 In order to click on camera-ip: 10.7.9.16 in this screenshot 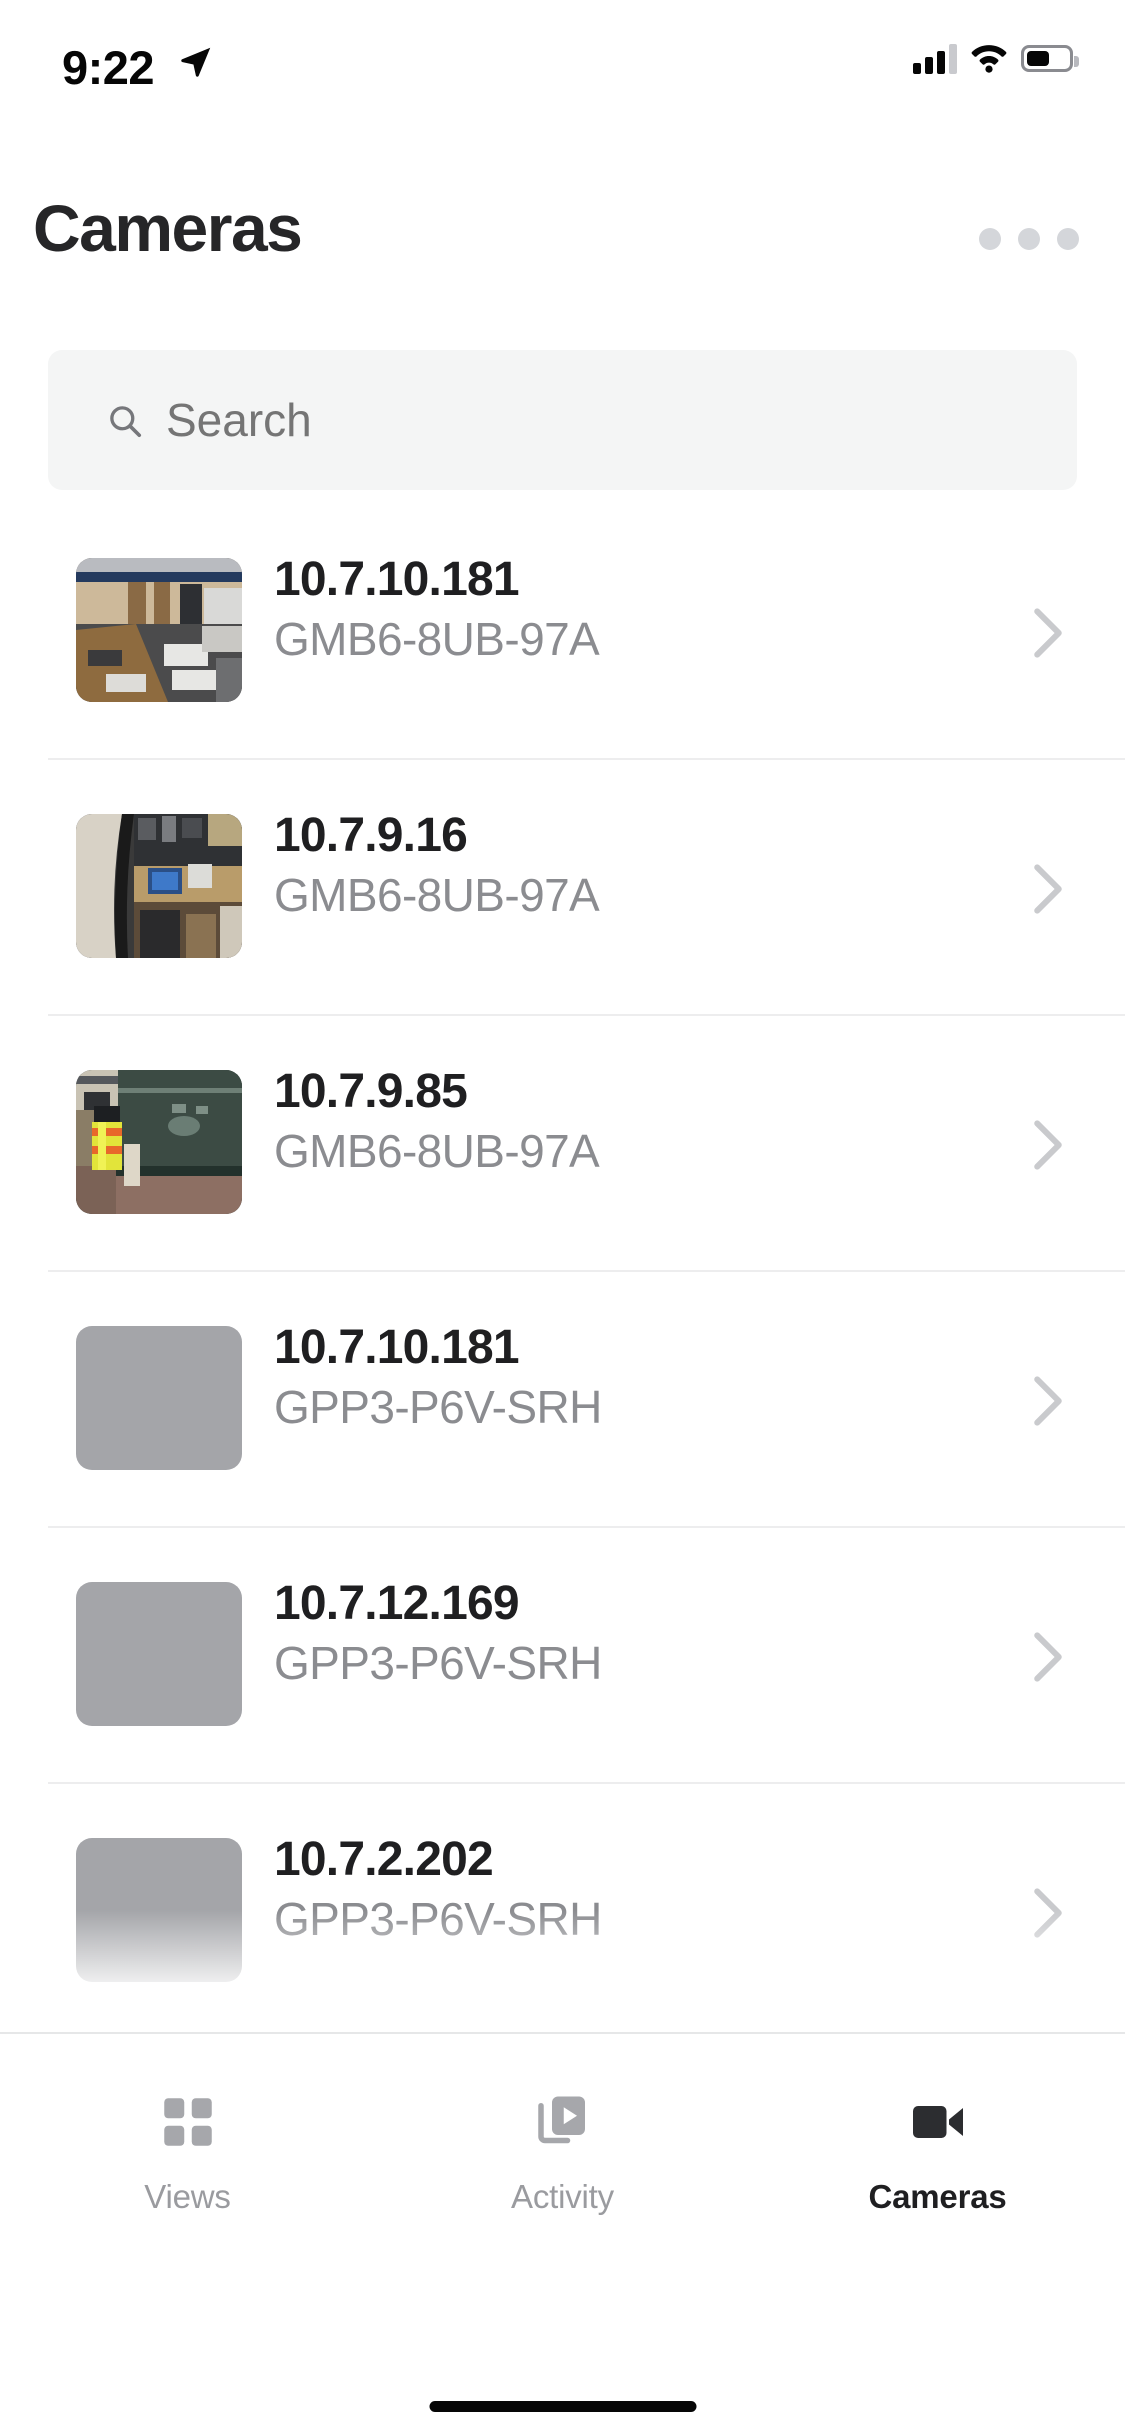, I will do `click(371, 835)`.